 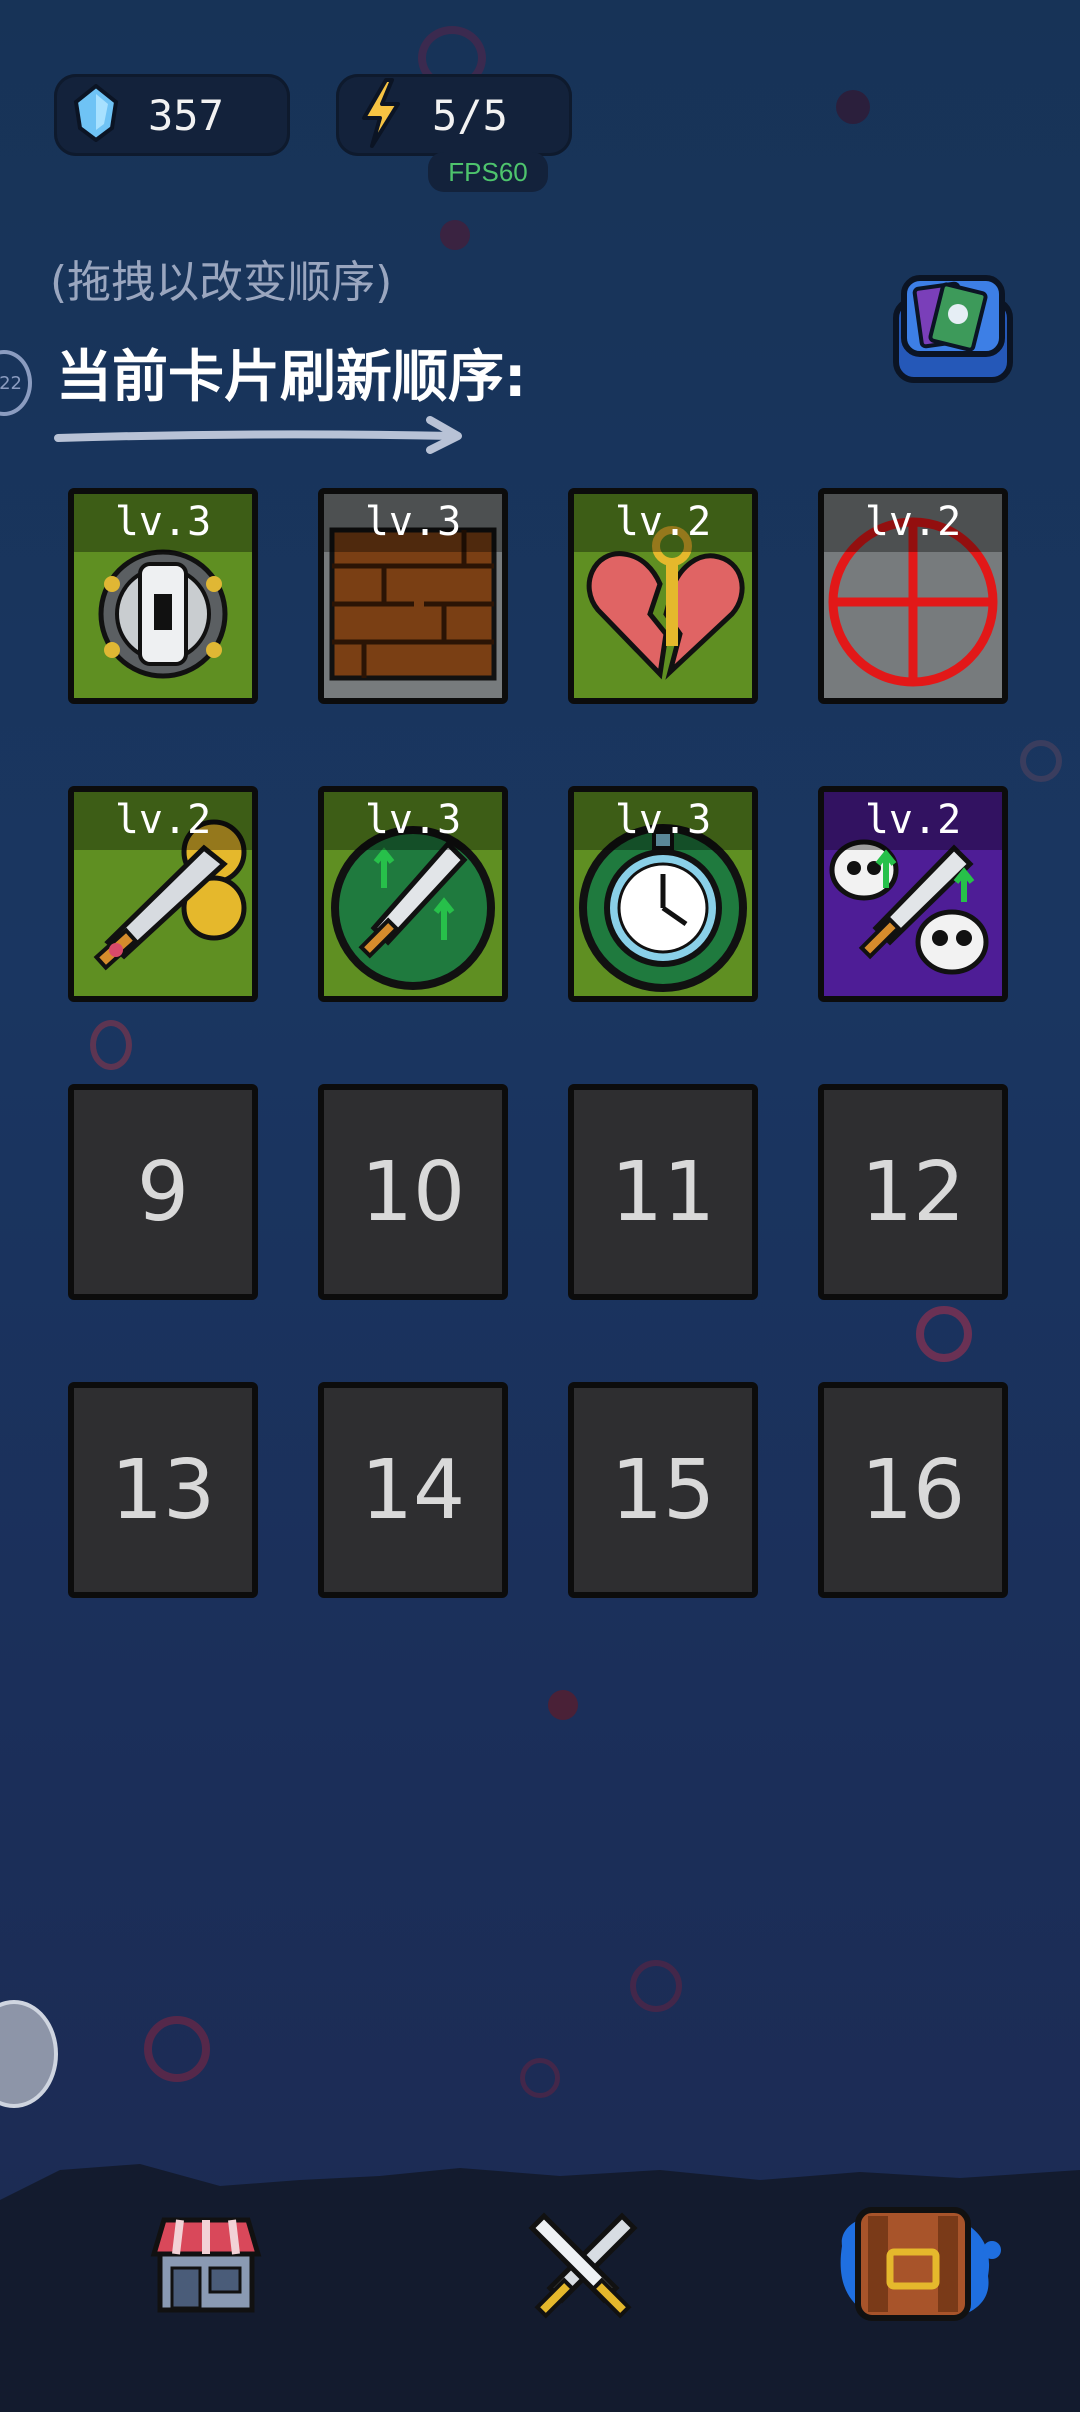 What do you see at coordinates (488, 172) in the screenshot?
I see `fps-indicator: FPS60` at bounding box center [488, 172].